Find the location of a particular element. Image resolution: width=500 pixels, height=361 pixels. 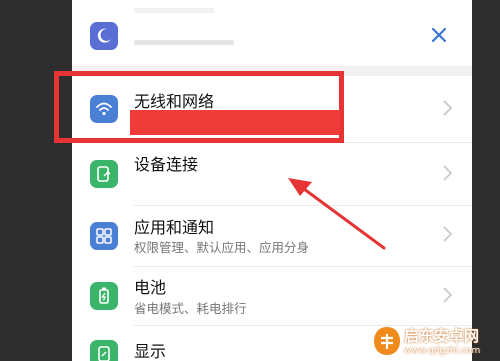

battery-icon is located at coordinates (104, 296).